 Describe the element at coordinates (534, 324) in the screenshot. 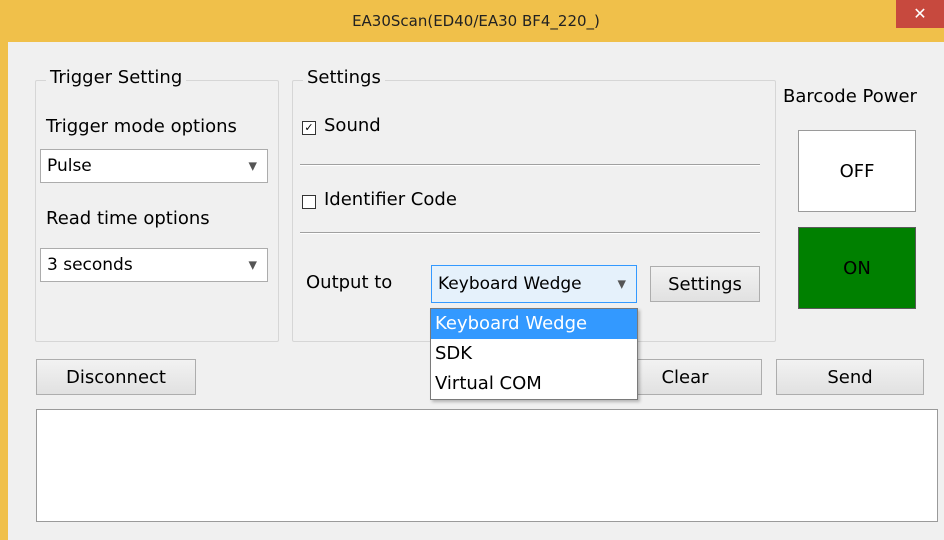

I see `dropdown-option-keyboard-wedge: Keyboard Wedge` at that location.